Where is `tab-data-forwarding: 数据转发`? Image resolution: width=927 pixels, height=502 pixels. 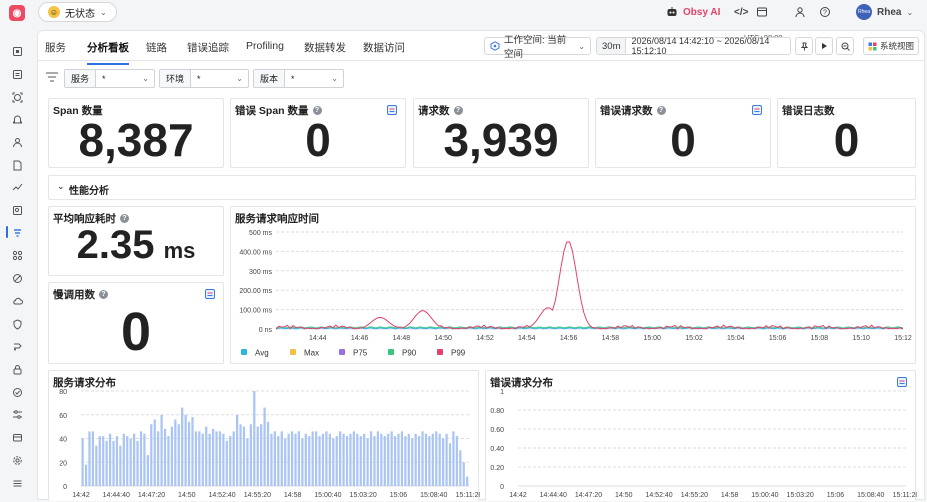 tab-data-forwarding: 数据转发 is located at coordinates (325, 47).